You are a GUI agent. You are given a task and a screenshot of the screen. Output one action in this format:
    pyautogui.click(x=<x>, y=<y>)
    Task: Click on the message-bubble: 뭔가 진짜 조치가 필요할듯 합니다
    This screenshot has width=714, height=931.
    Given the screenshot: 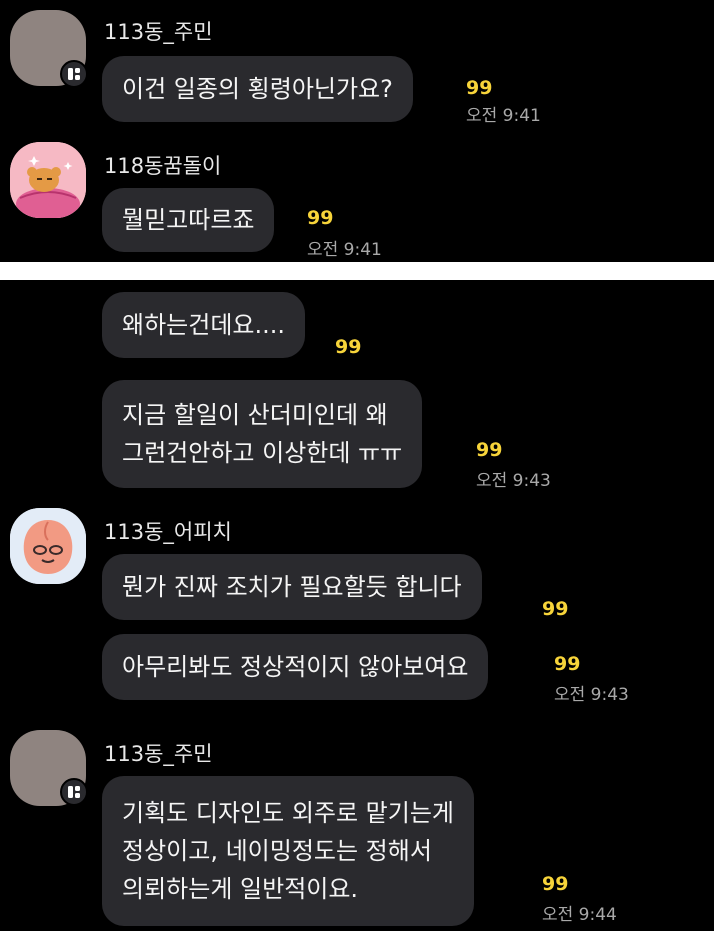 What is the action you would take?
    pyautogui.click(x=292, y=587)
    